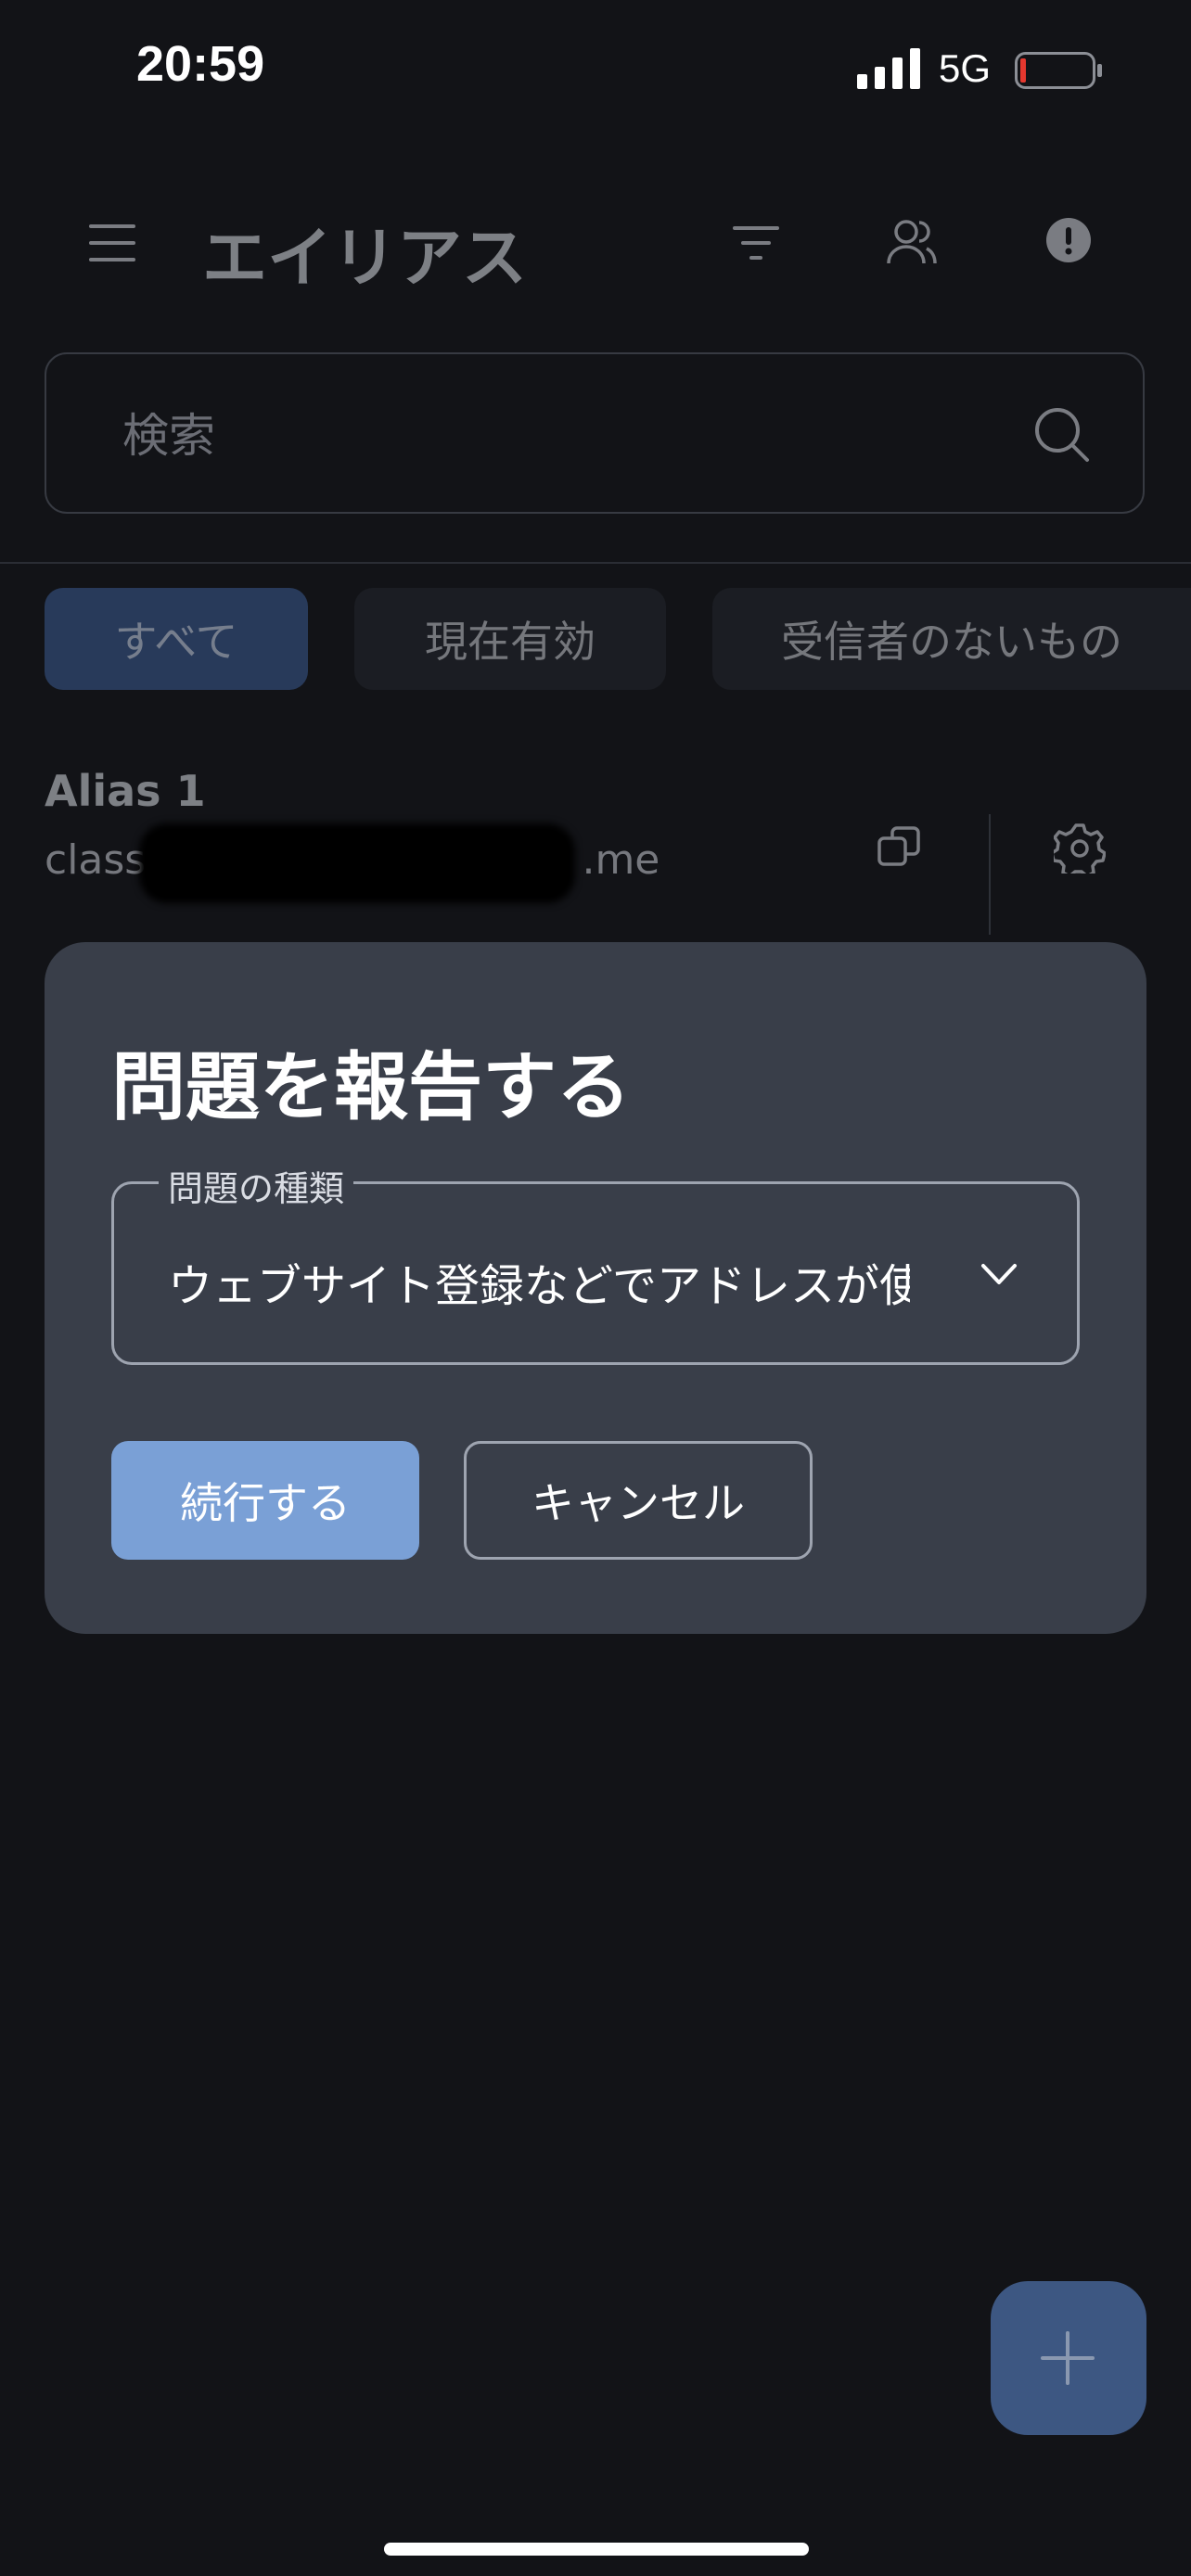 This screenshot has height=2576, width=1191. Describe the element at coordinates (595, 563) in the screenshot. I see `divider` at that location.